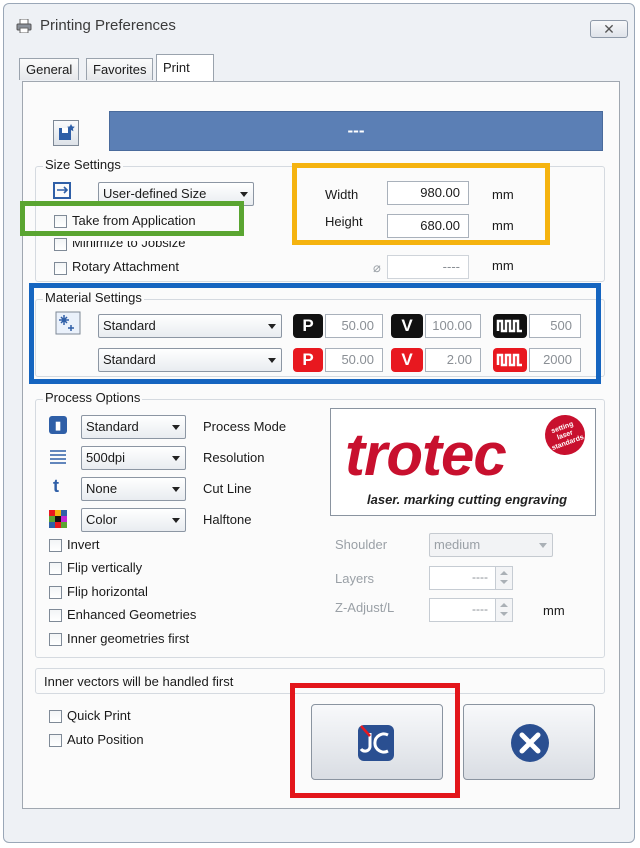 This screenshot has height=848, width=640. I want to click on width-unit: mm, so click(503, 194).